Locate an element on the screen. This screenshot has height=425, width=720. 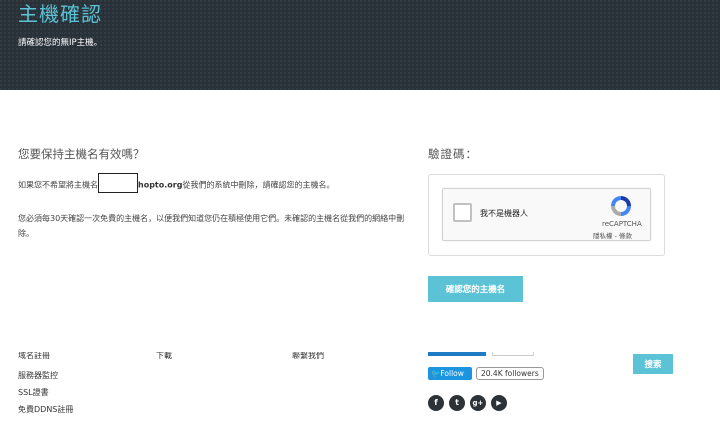
footer-link-domain: 域名註冊 is located at coordinates (34, 356).